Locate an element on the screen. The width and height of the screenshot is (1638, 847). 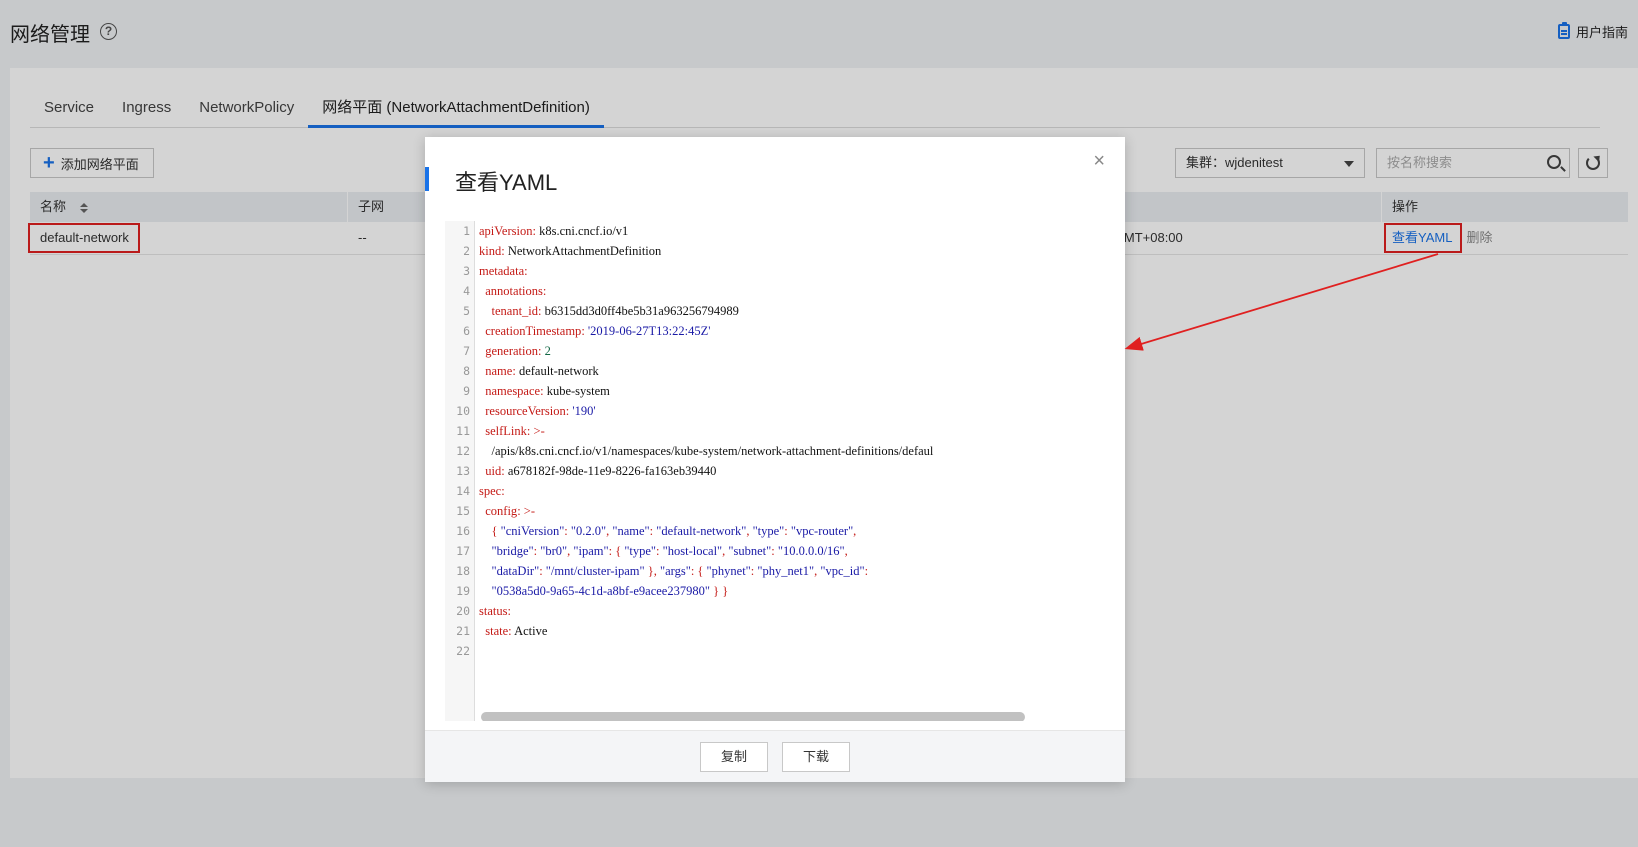
line-number: 1 is located at coordinates (466, 231).